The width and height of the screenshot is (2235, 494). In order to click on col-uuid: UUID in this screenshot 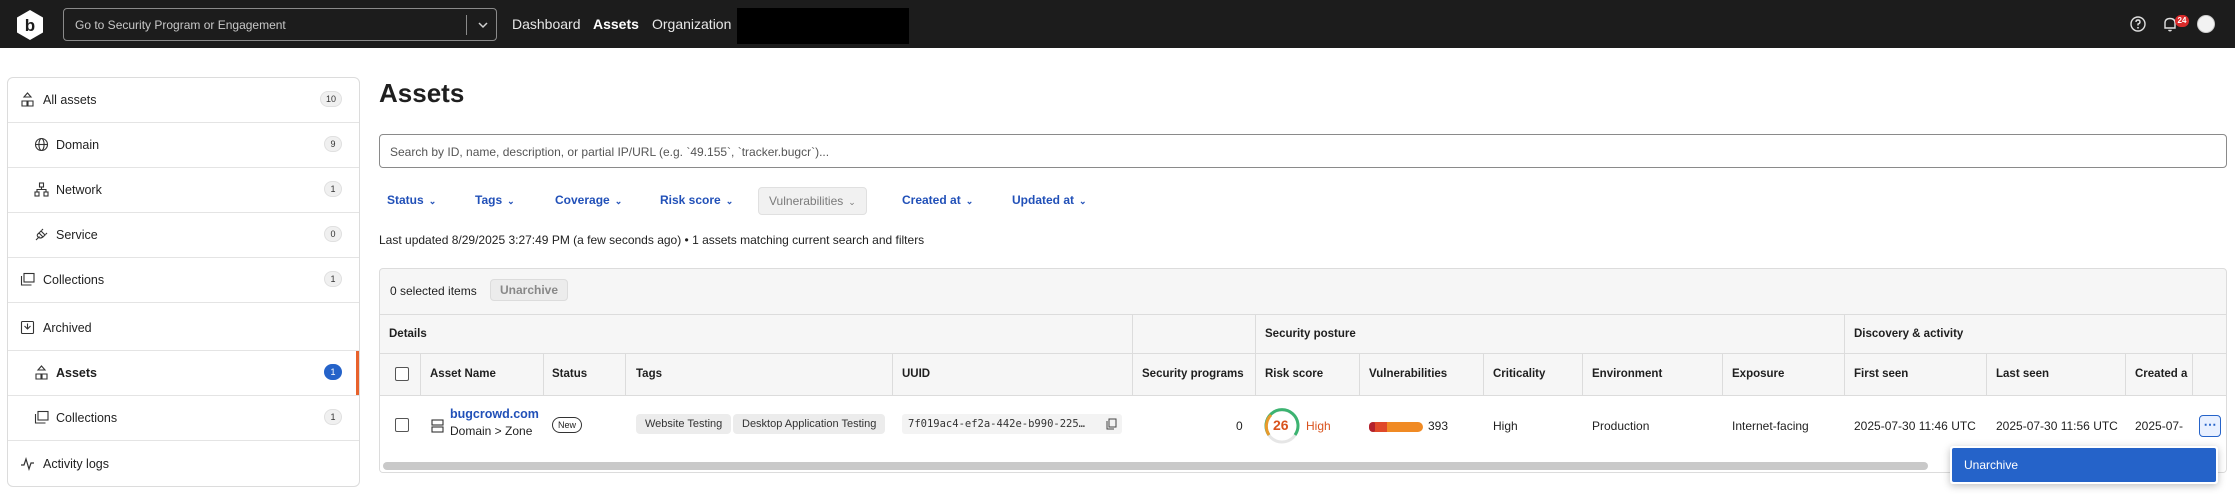, I will do `click(916, 374)`.